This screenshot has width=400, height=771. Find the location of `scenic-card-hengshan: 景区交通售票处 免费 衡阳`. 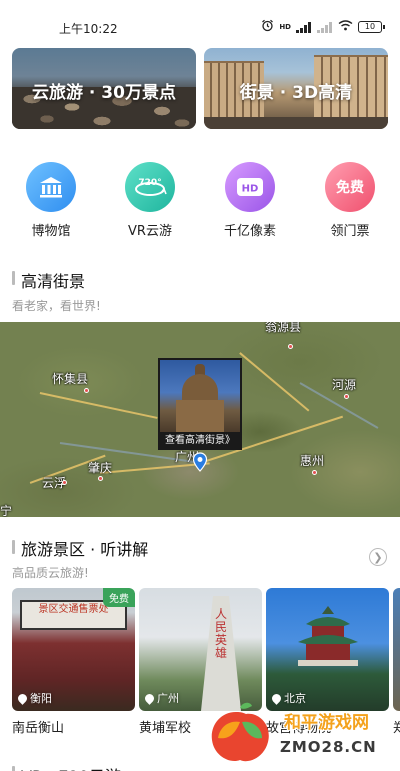

scenic-card-hengshan: 景区交通售票处 免费 衡阳 is located at coordinates (73, 649).